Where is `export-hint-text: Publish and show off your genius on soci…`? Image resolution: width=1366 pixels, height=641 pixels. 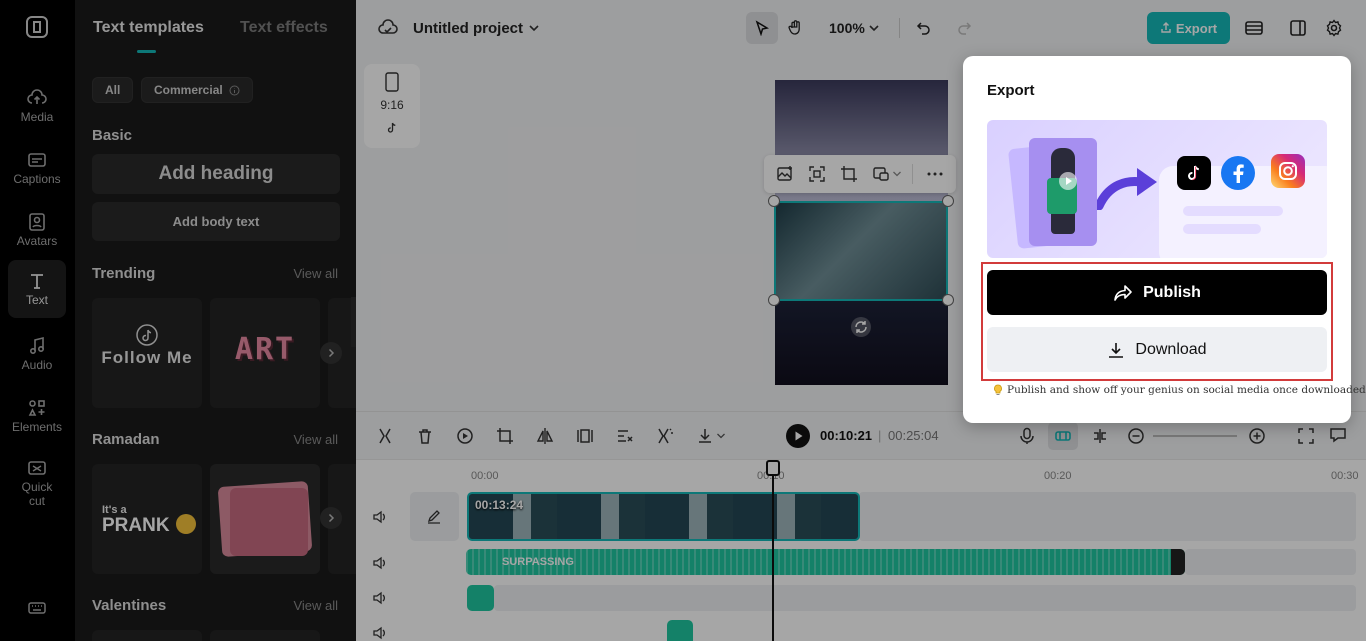
export-hint-text: Publish and show off your genius on soci… is located at coordinates (1186, 390).